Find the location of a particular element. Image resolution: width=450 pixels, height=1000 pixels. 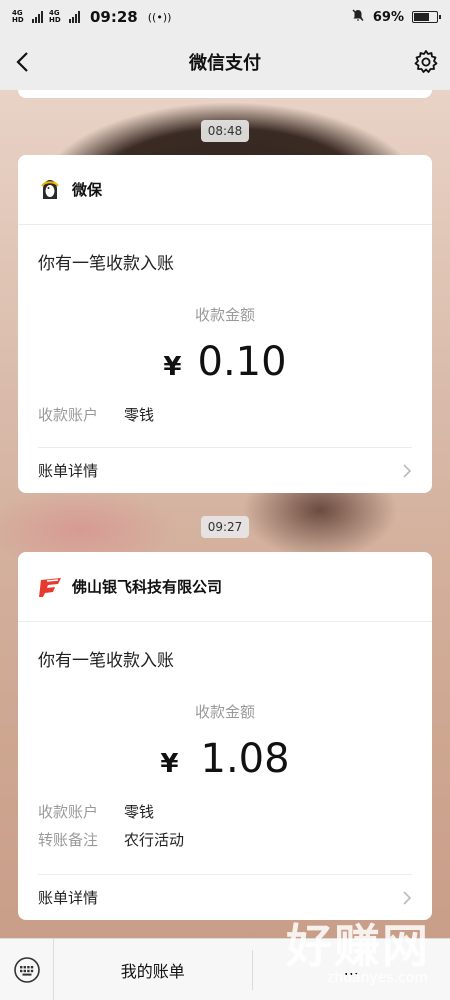

info-row: 转账备注 农行活动 is located at coordinates (225, 840).